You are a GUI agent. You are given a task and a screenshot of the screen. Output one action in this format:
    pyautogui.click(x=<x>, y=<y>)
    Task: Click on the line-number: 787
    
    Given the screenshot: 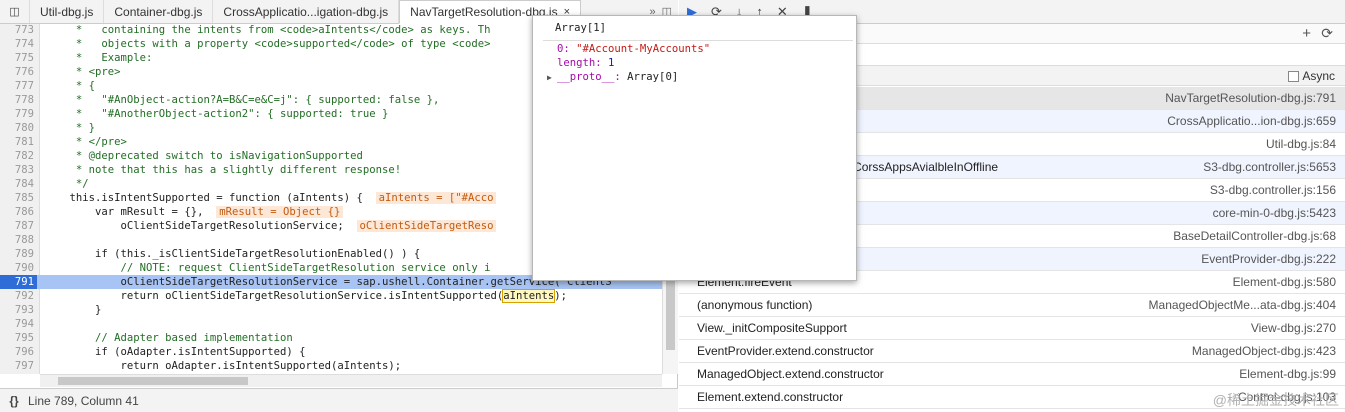 What is the action you would take?
    pyautogui.click(x=18, y=226)
    